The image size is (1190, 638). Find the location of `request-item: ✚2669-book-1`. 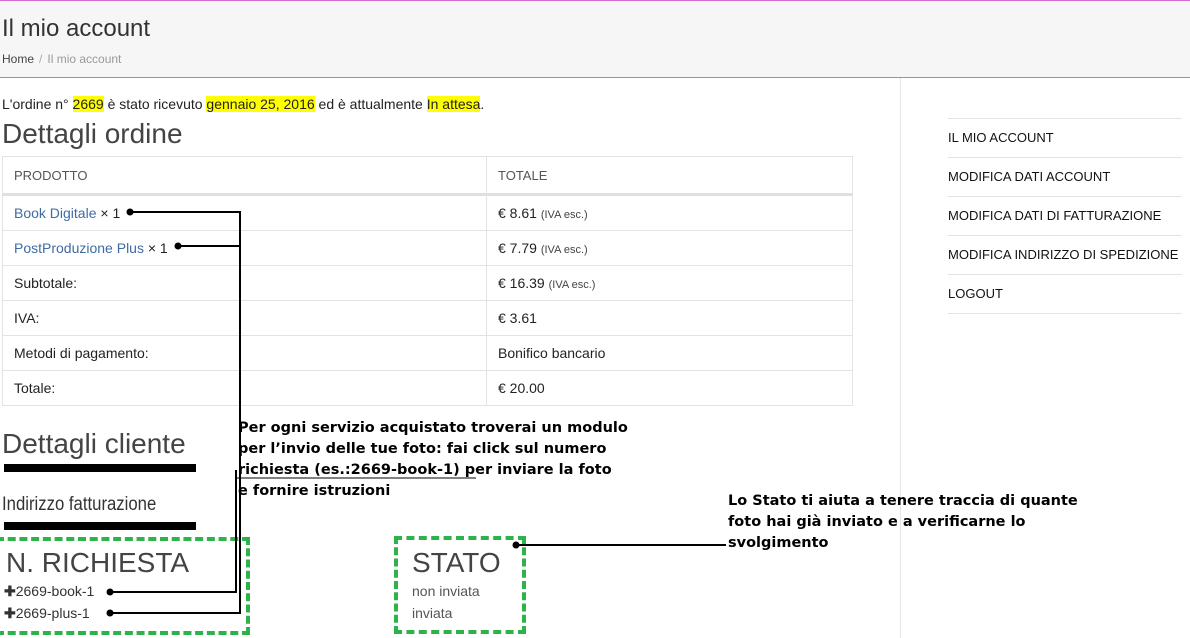

request-item: ✚2669-book-1 is located at coordinates (49, 591).